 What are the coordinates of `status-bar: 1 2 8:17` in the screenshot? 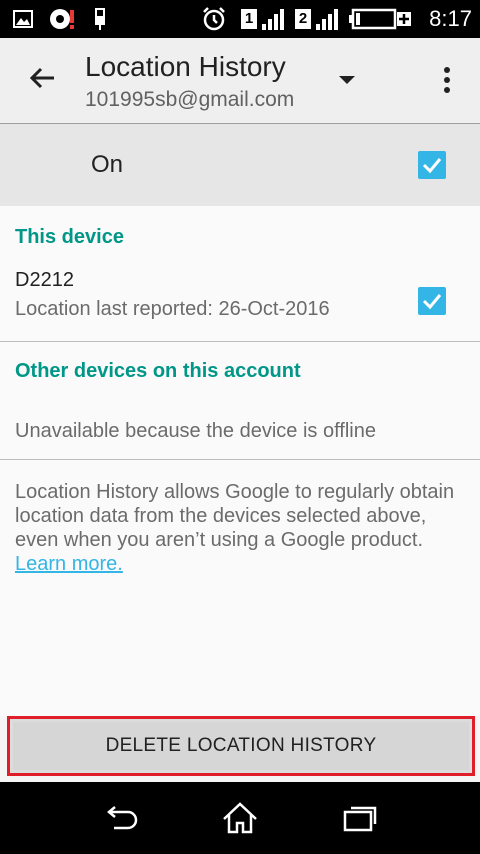 It's located at (240, 19).